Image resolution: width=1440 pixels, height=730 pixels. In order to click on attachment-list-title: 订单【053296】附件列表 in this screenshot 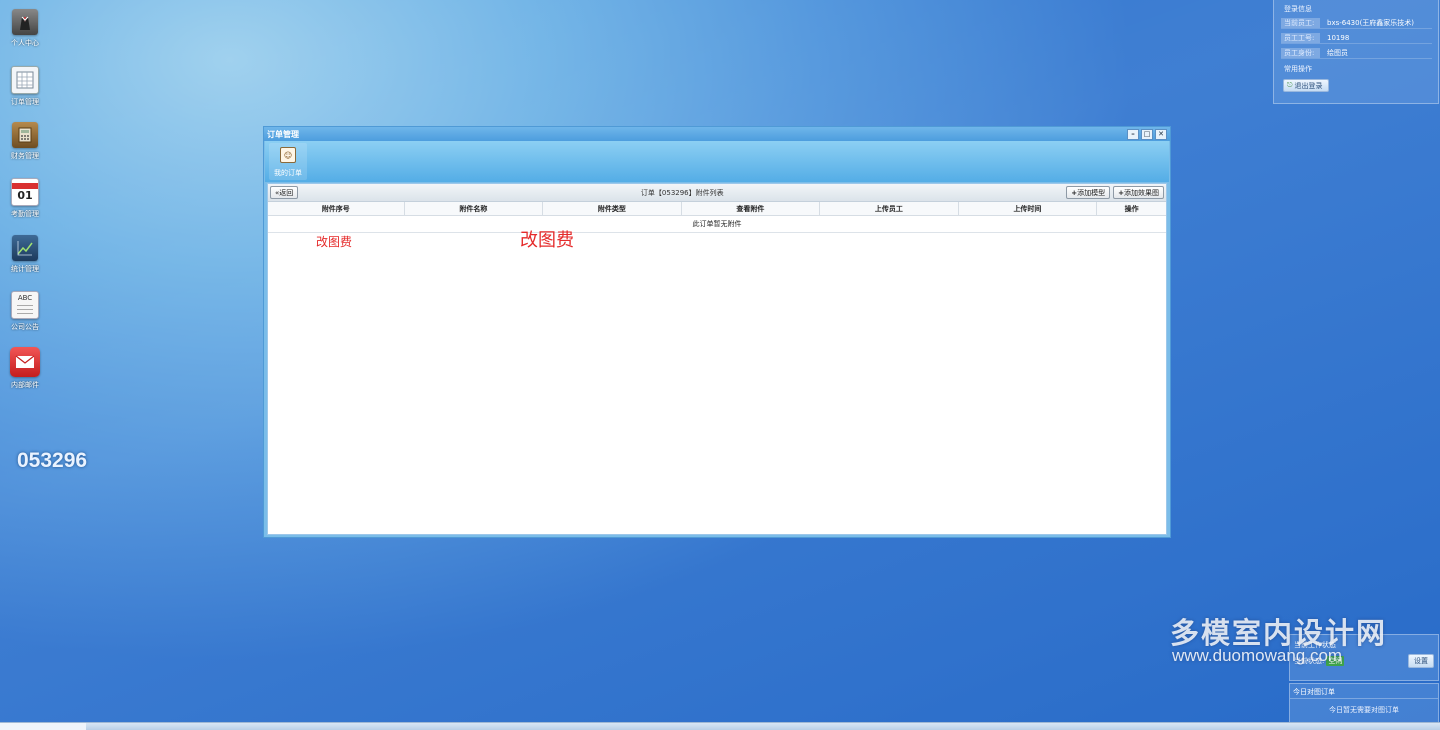, I will do `click(682, 192)`.